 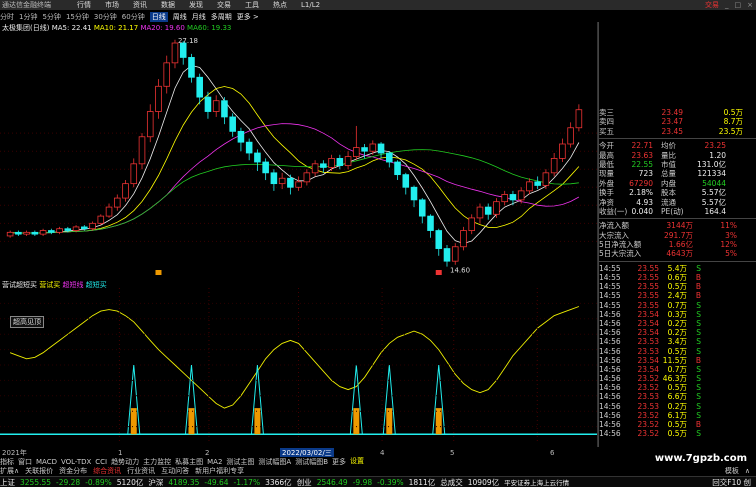 I want to click on subtab-news: 综合资讯, so click(x=107, y=471).